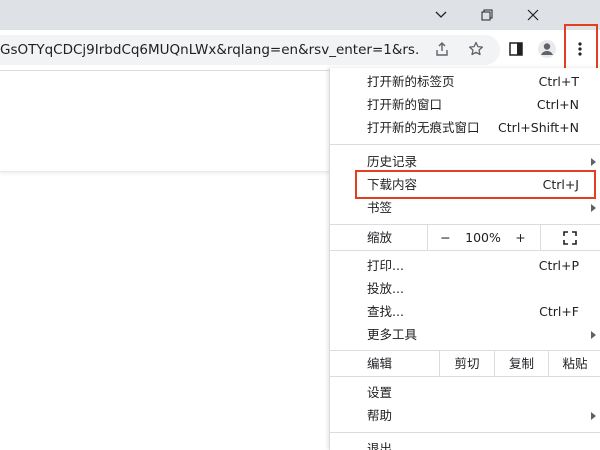  Describe the element at coordinates (465, 443) in the screenshot. I see `menu-item-exit: 退出` at that location.